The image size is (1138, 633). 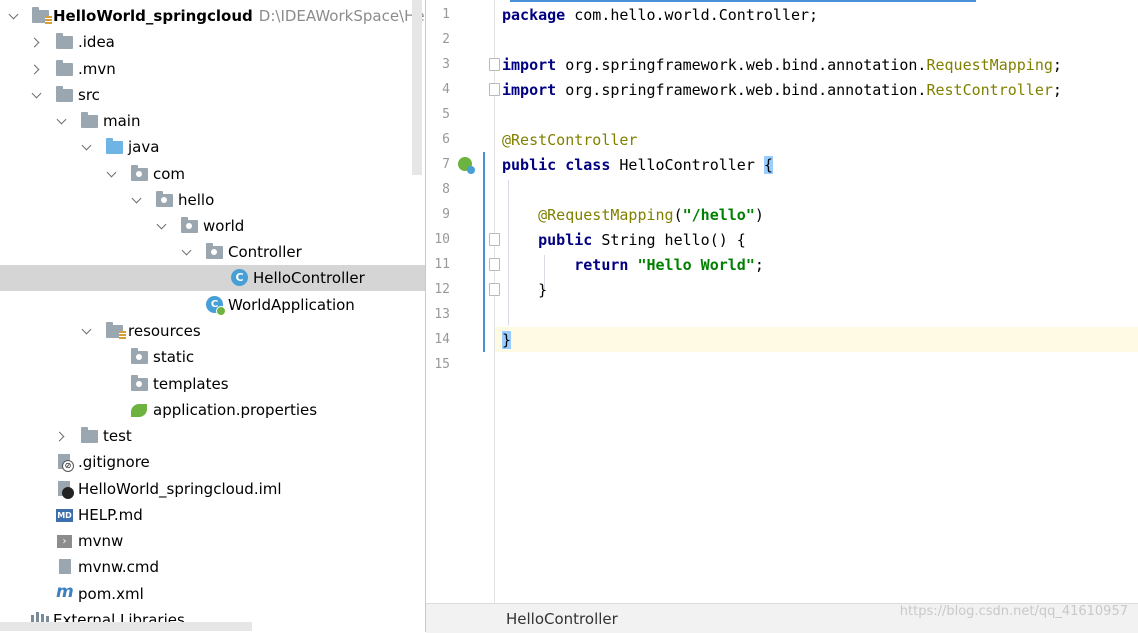 I want to click on tree-item-label: resources, so click(x=164, y=331).